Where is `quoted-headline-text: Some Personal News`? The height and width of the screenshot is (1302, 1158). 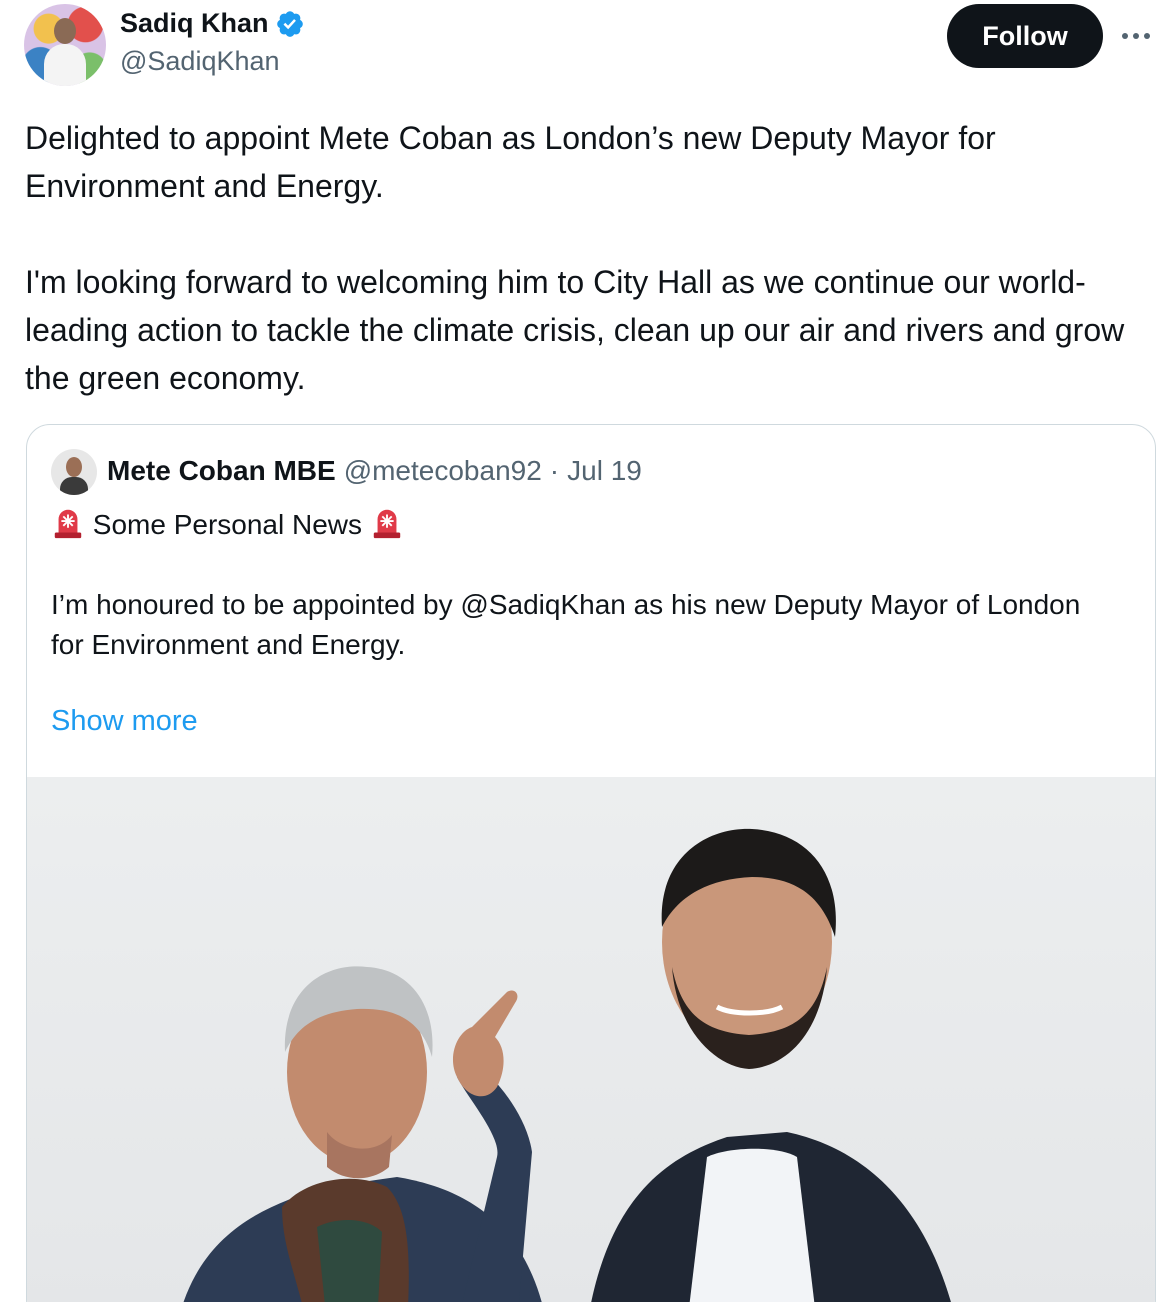
quoted-headline-text: Some Personal News is located at coordinates (227, 524).